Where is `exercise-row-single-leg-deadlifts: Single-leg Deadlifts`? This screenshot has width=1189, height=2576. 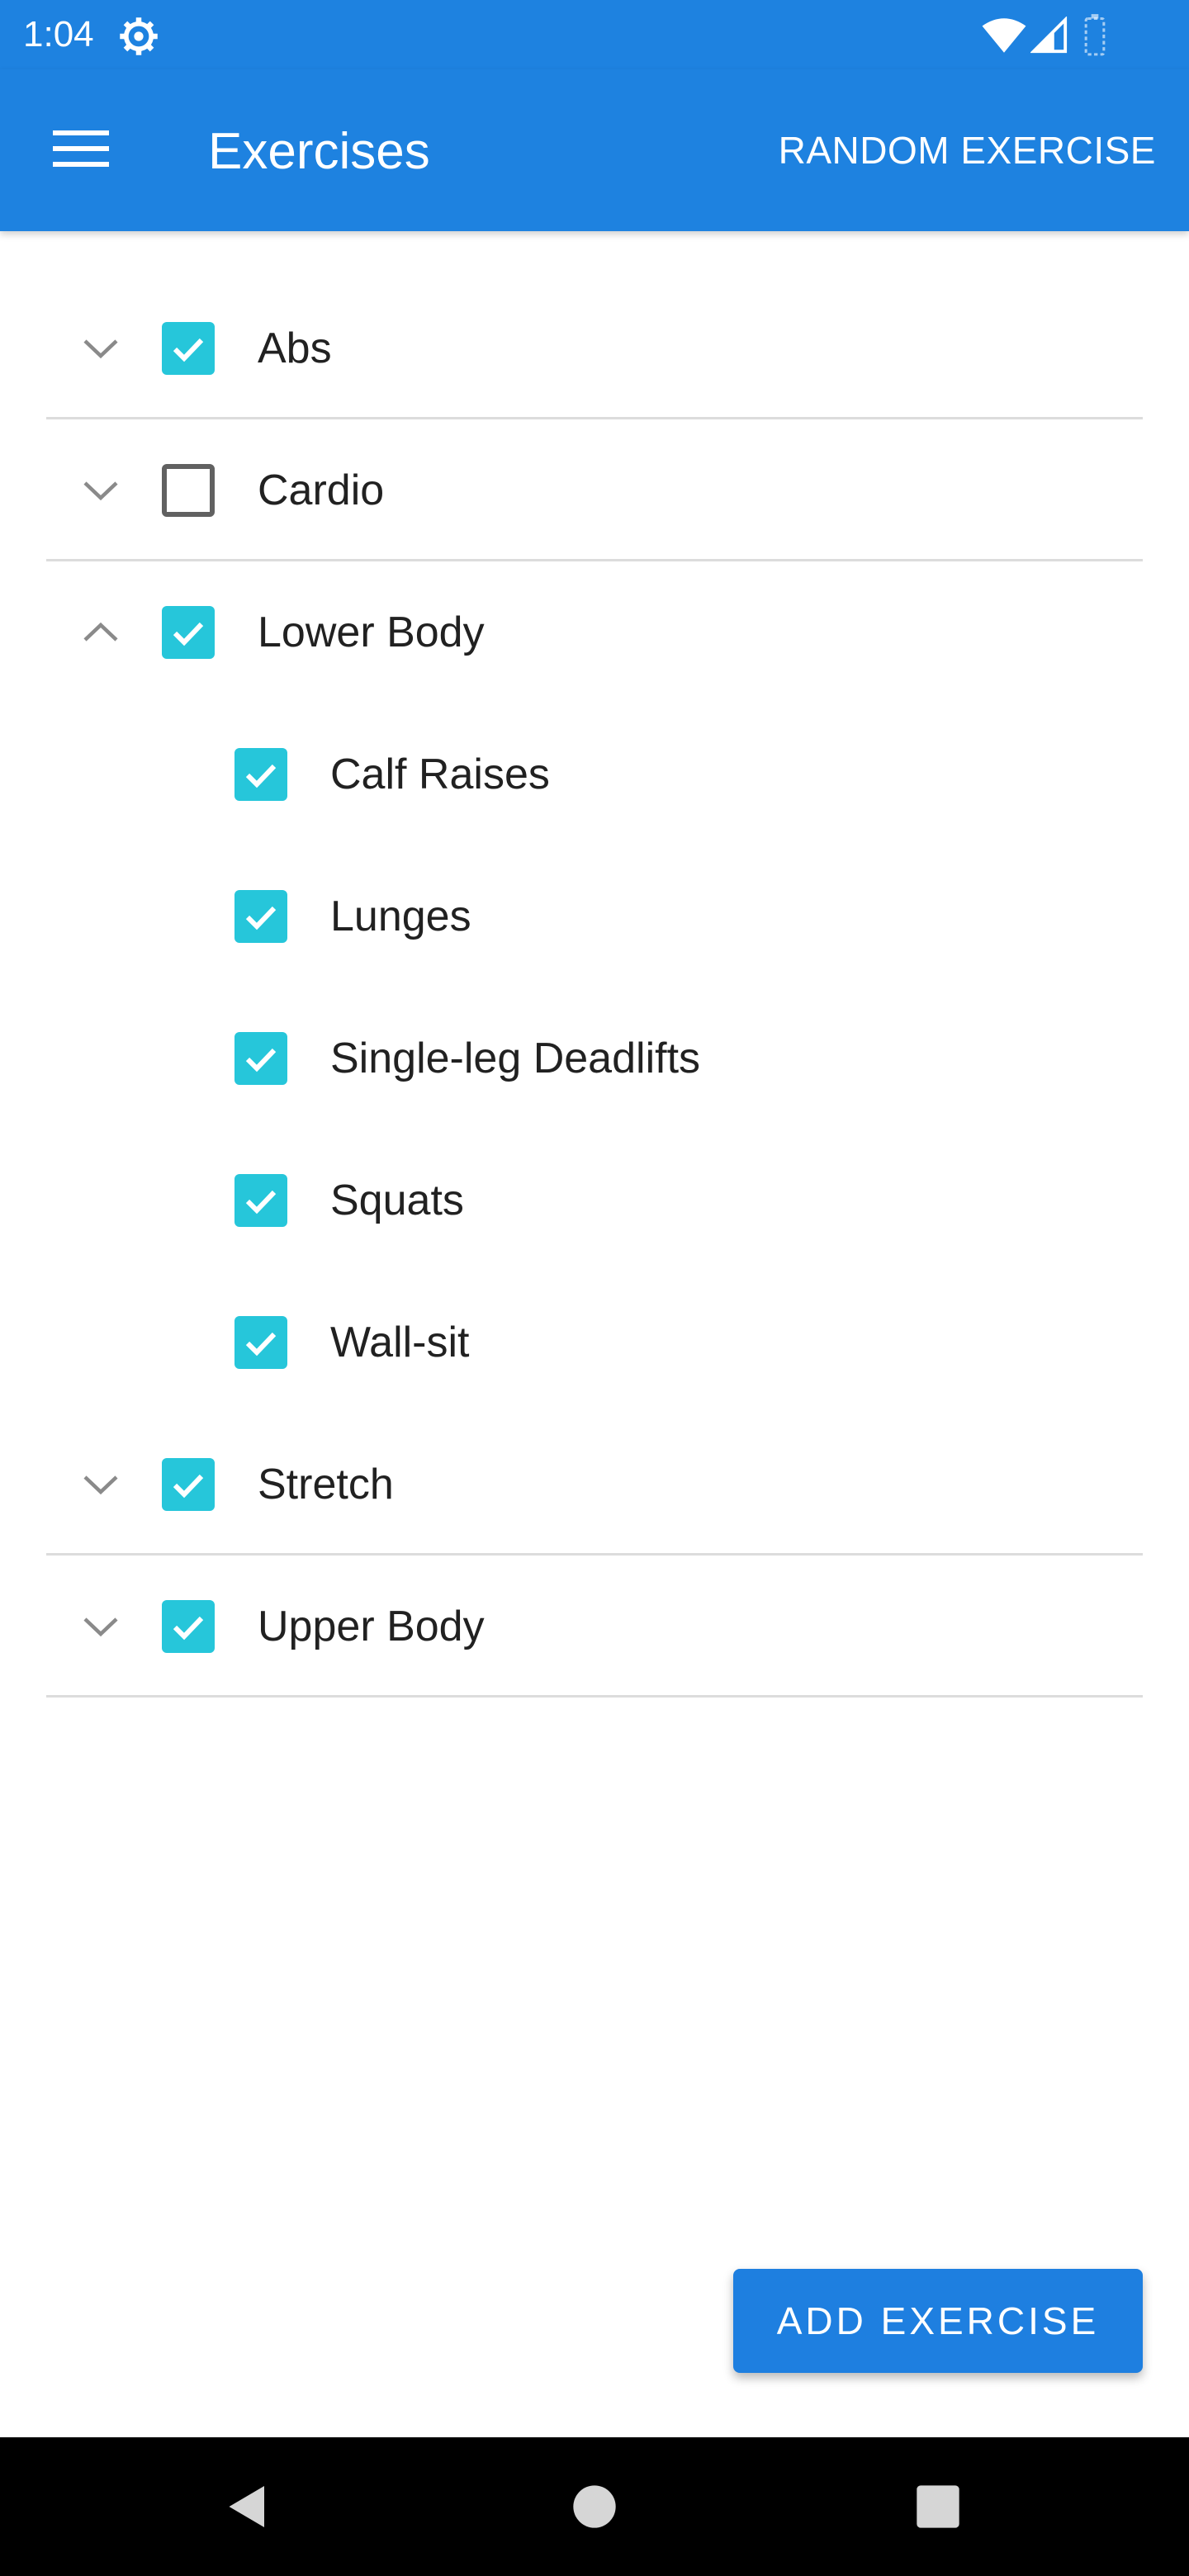 exercise-row-single-leg-deadlifts: Single-leg Deadlifts is located at coordinates (594, 1058).